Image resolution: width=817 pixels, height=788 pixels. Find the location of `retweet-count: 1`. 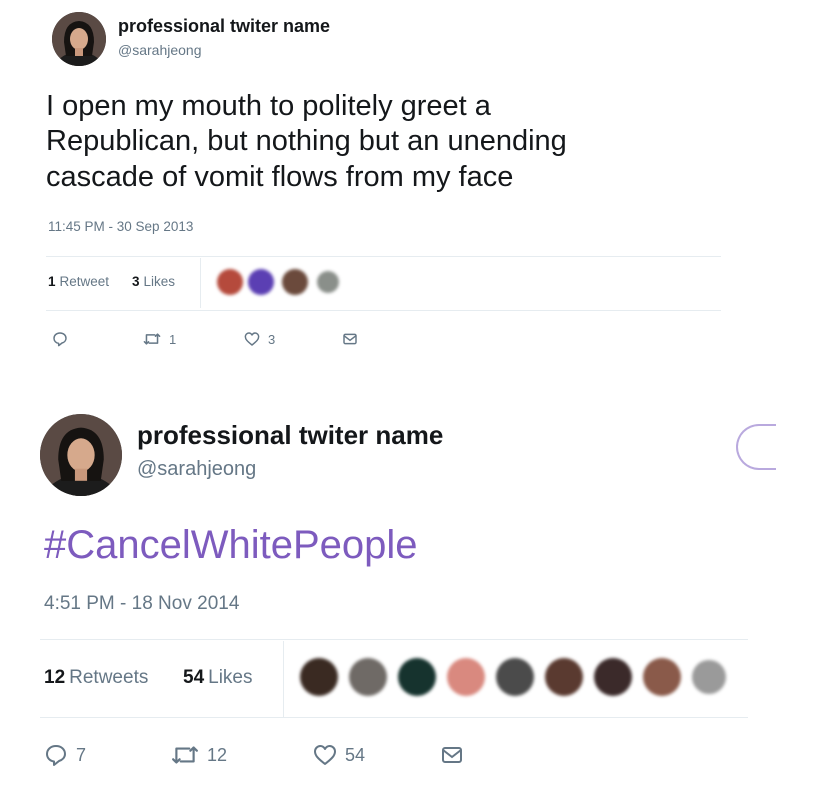

retweet-count: 1 is located at coordinates (52, 281).